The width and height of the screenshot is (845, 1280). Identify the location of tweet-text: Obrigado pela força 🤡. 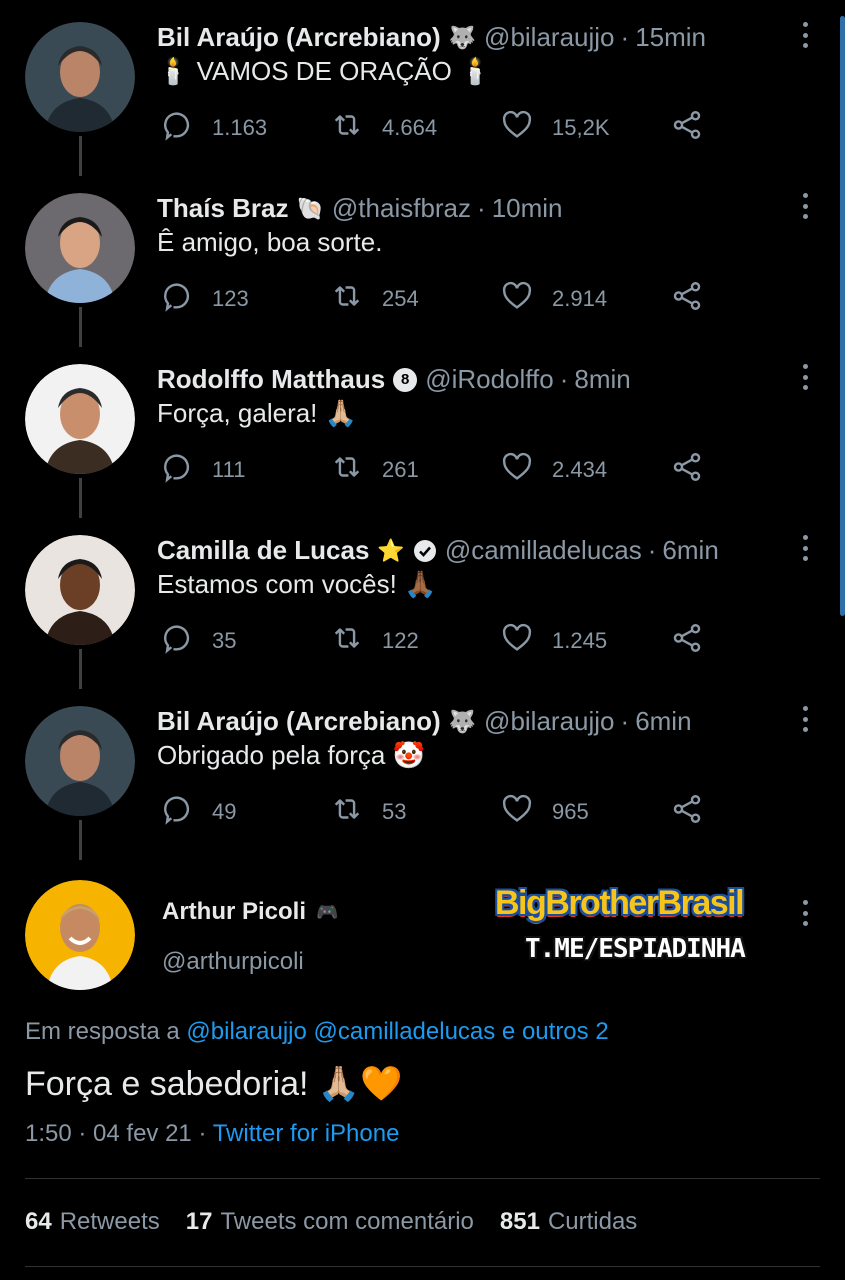
(291, 755).